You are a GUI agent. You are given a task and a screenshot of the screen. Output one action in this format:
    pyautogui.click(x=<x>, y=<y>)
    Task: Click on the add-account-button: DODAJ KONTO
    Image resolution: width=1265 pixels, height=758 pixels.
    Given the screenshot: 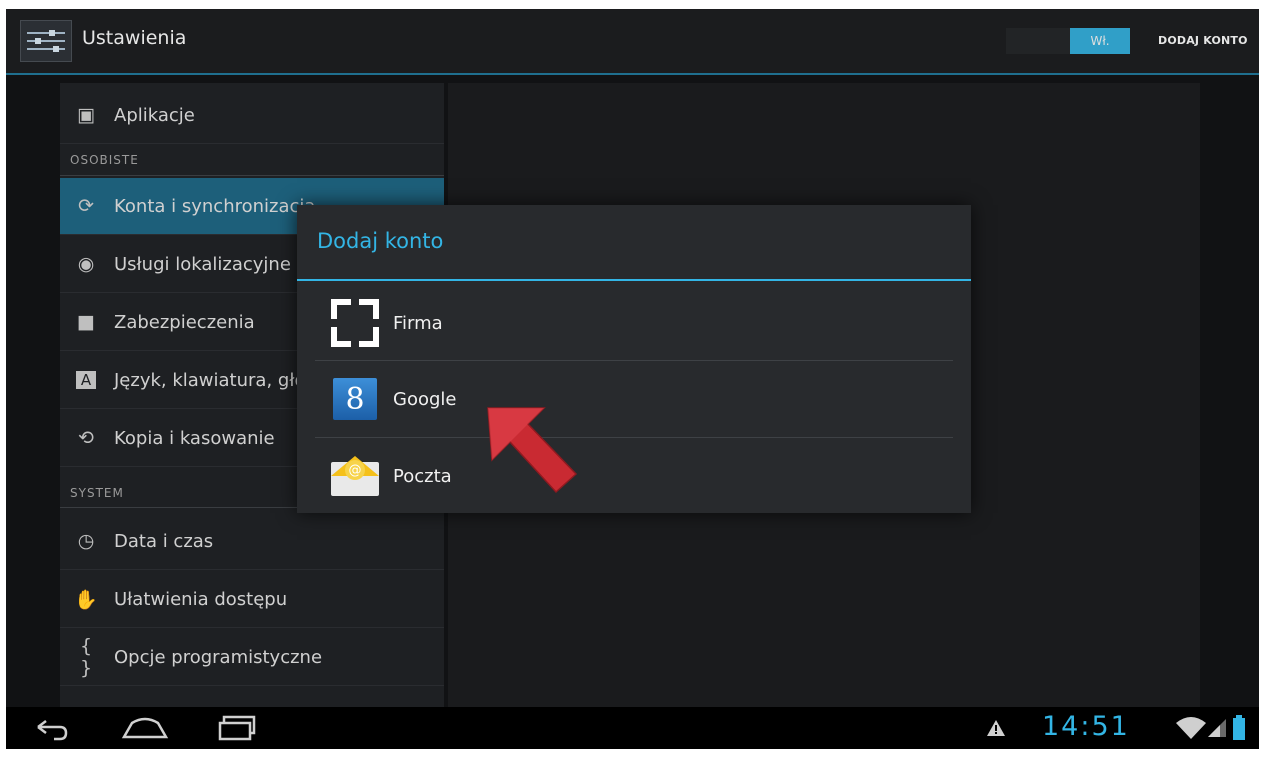 What is the action you would take?
    pyautogui.click(x=1203, y=40)
    